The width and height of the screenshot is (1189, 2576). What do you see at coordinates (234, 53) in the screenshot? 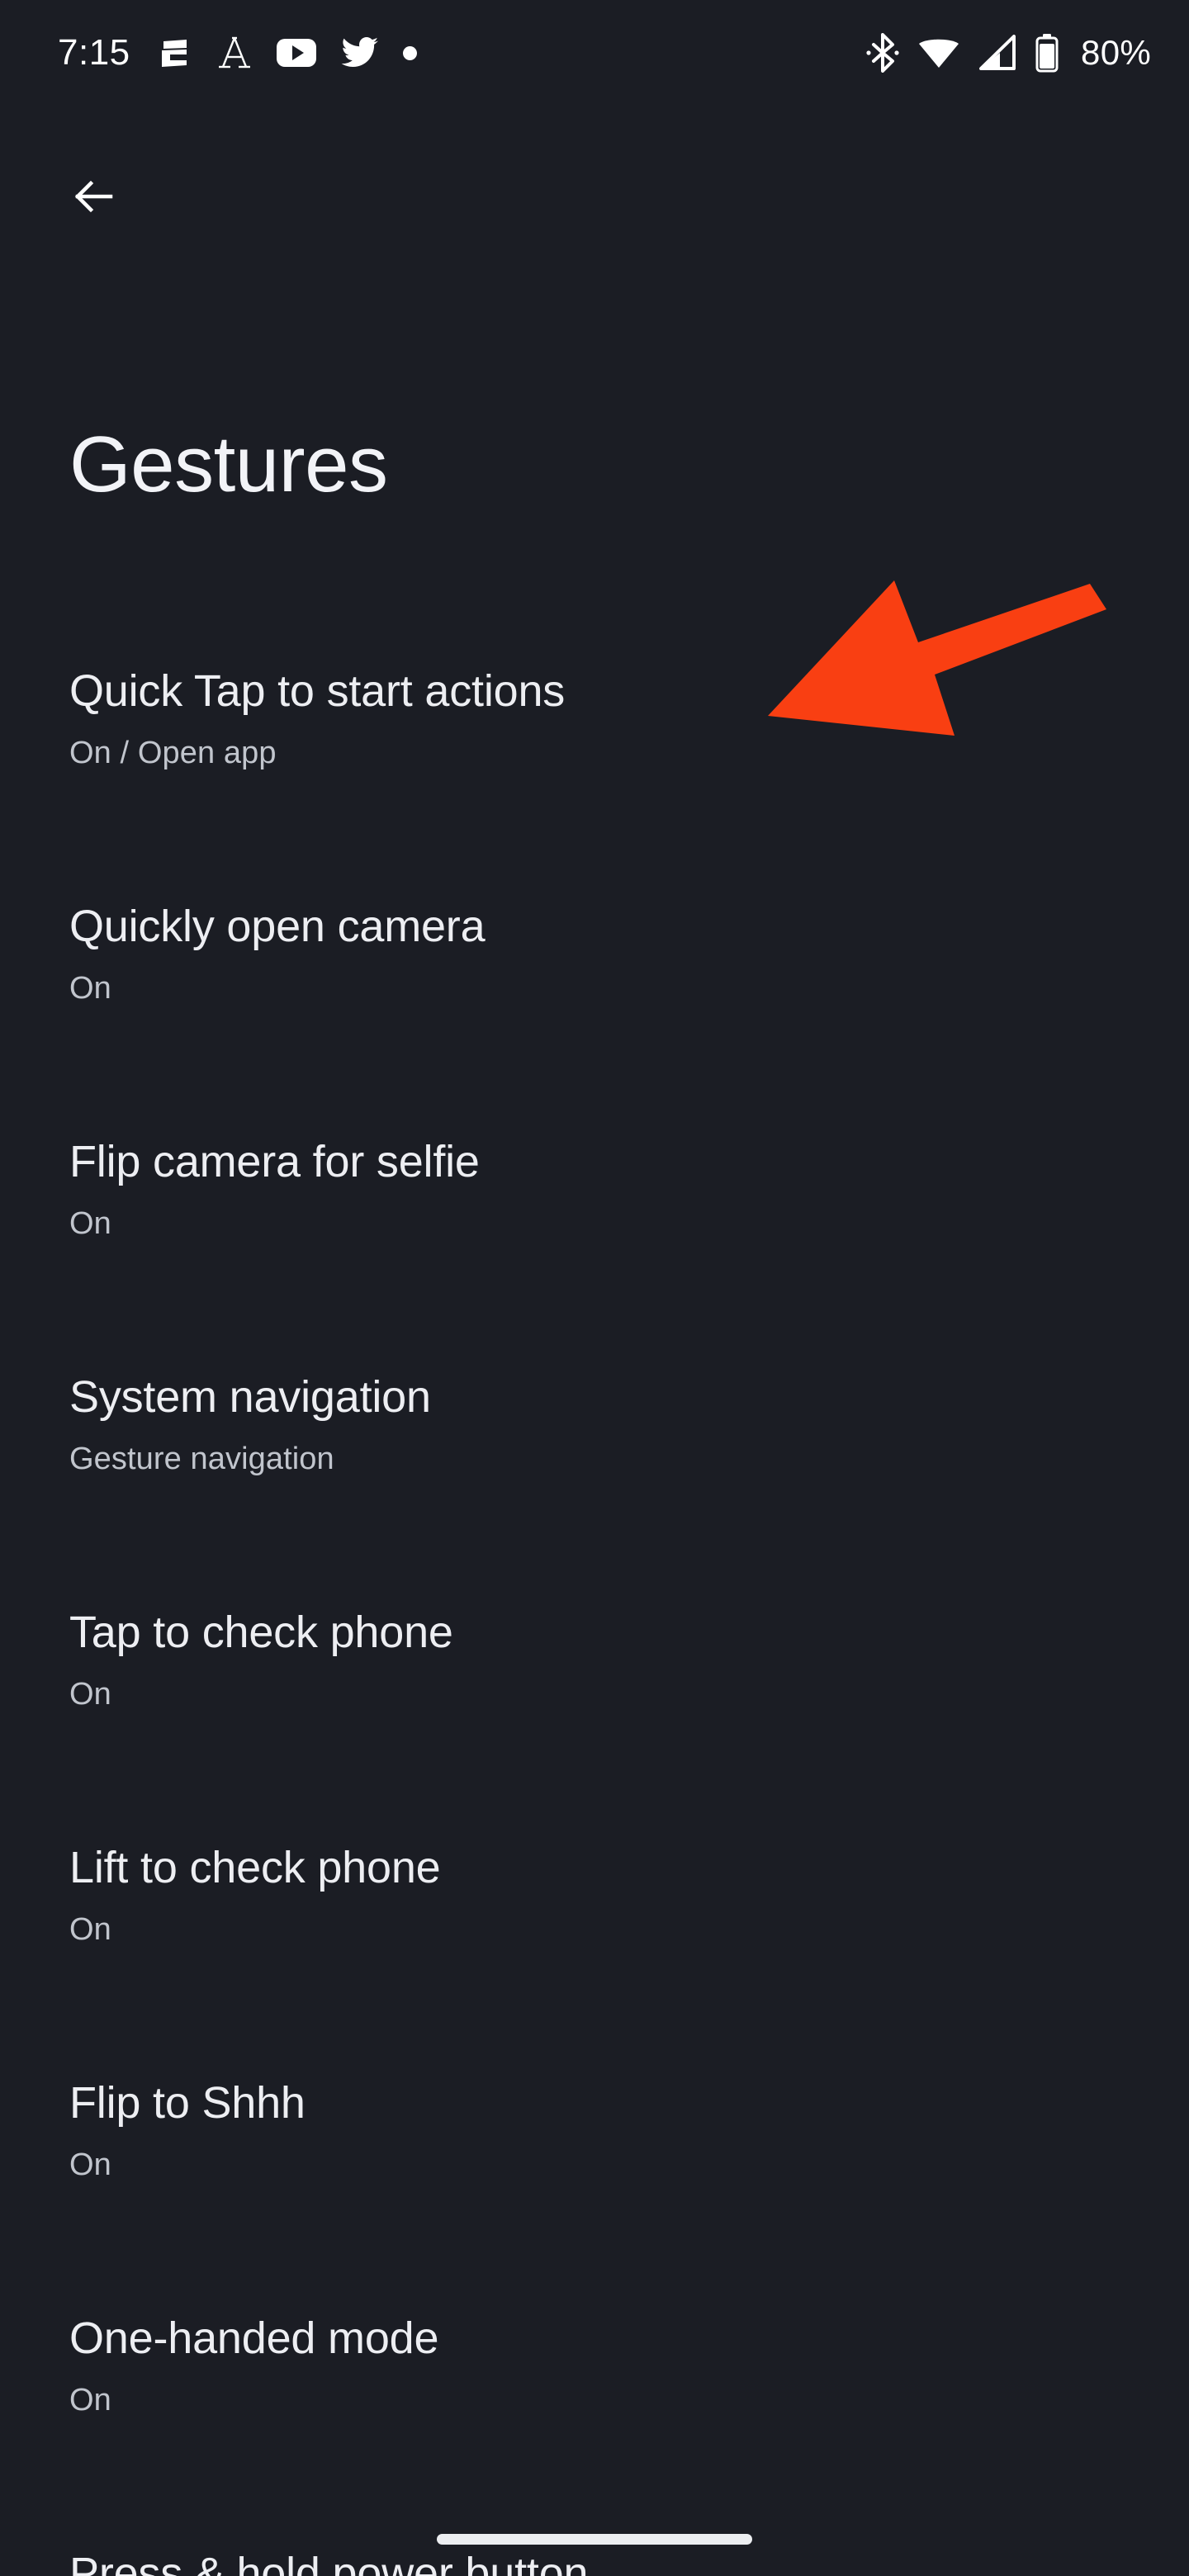
I see `news-serif-a-icon` at bounding box center [234, 53].